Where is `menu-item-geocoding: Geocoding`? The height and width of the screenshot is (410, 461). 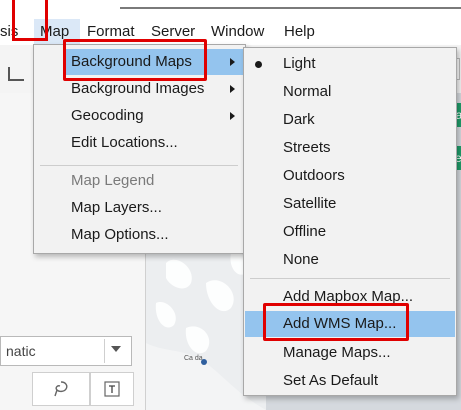 menu-item-geocoding: Geocoding is located at coordinates (157, 116).